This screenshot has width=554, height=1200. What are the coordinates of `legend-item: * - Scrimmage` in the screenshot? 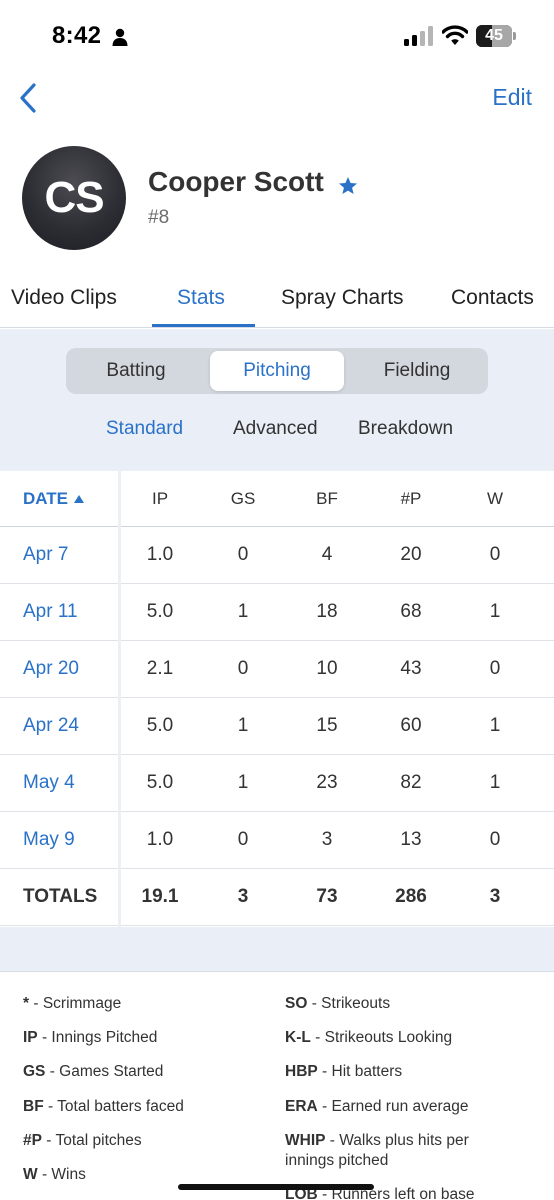 It's located at (72, 1003).